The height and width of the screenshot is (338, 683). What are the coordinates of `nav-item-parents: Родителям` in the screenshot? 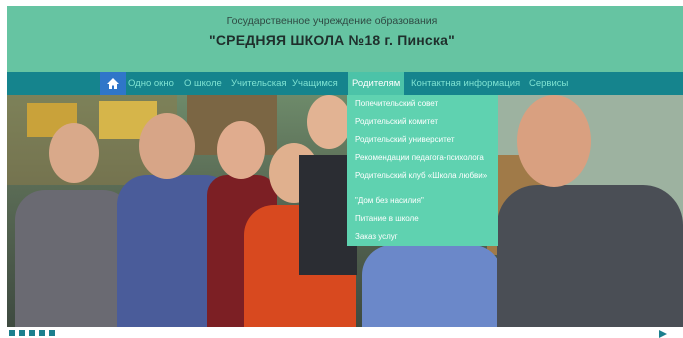 It's located at (376, 83).